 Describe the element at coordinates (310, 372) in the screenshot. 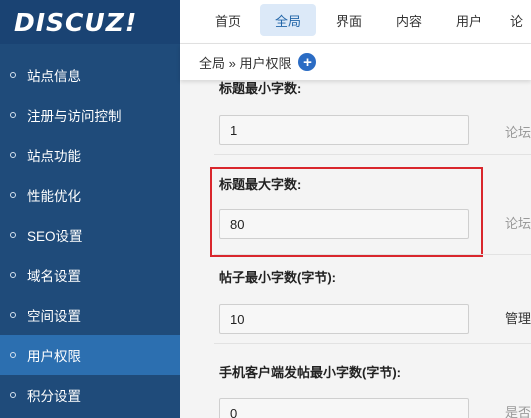

I see `field-label-mobile-min: 手机客户端发帖最小字数(字节):` at that location.